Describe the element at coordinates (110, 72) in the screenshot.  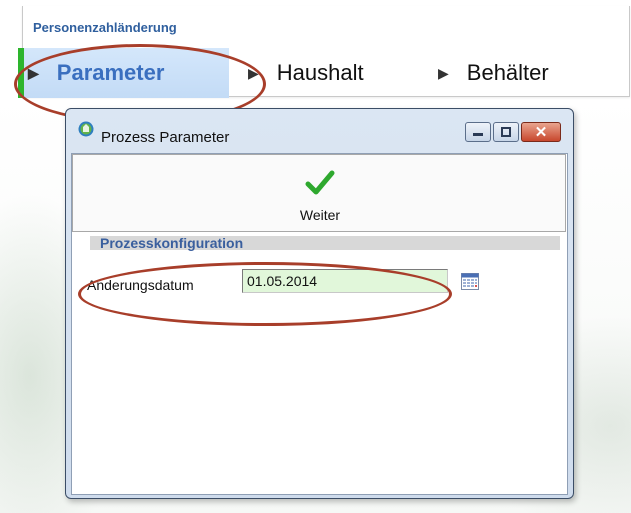
I see `step-parameter-label: Parameter` at that location.